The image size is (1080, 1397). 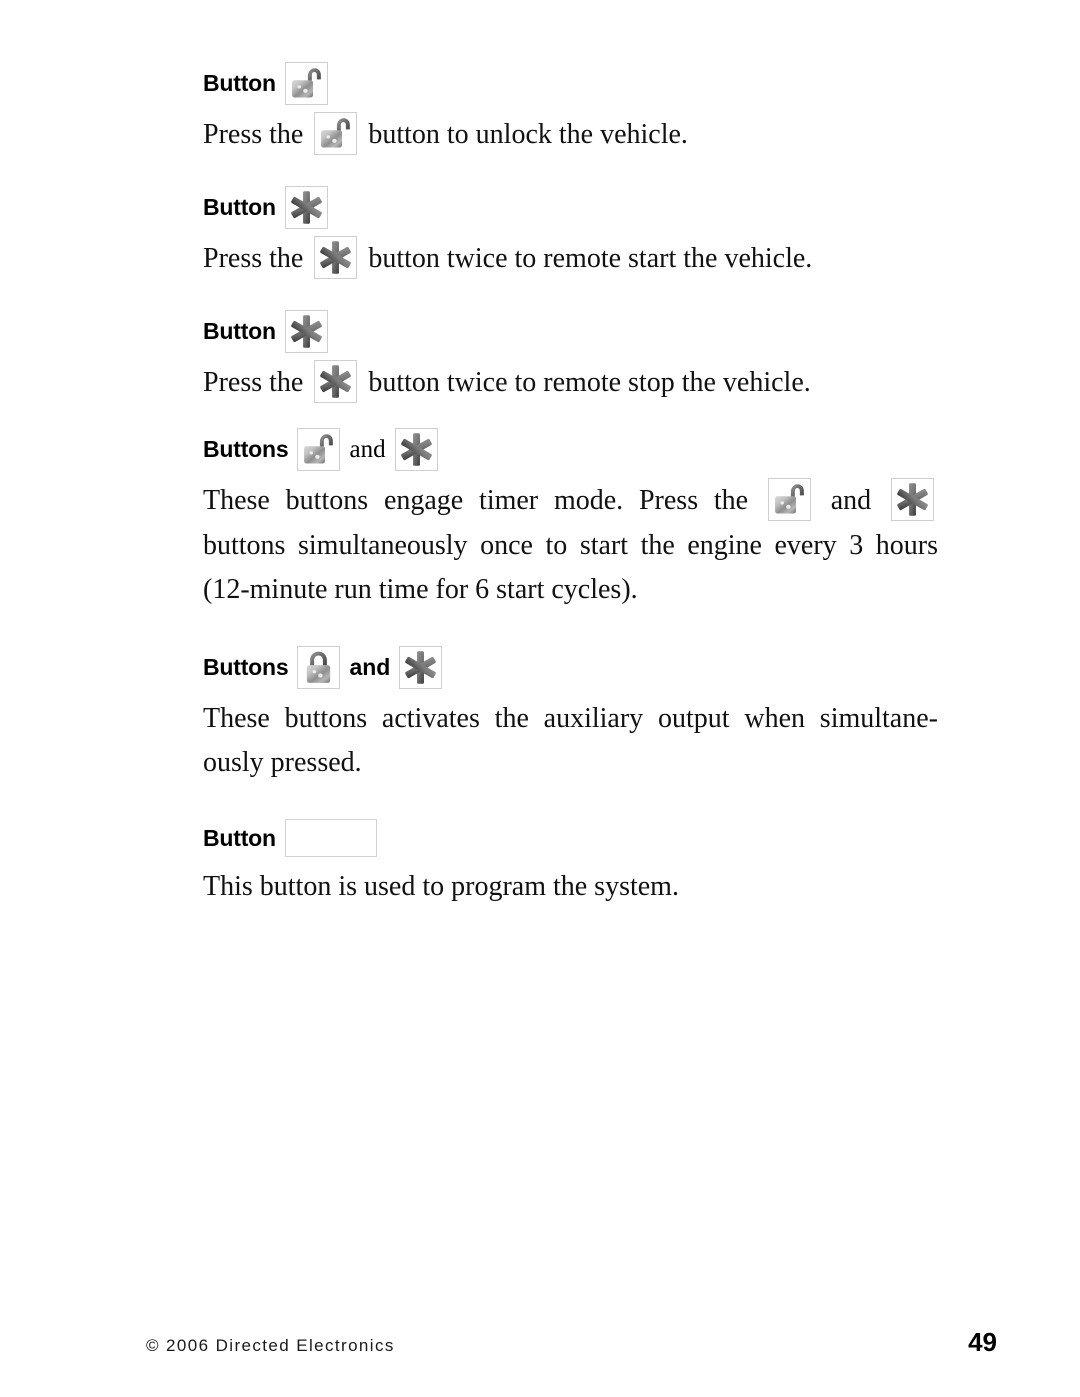 I want to click on lock-padlock-icon, so click(x=319, y=668).